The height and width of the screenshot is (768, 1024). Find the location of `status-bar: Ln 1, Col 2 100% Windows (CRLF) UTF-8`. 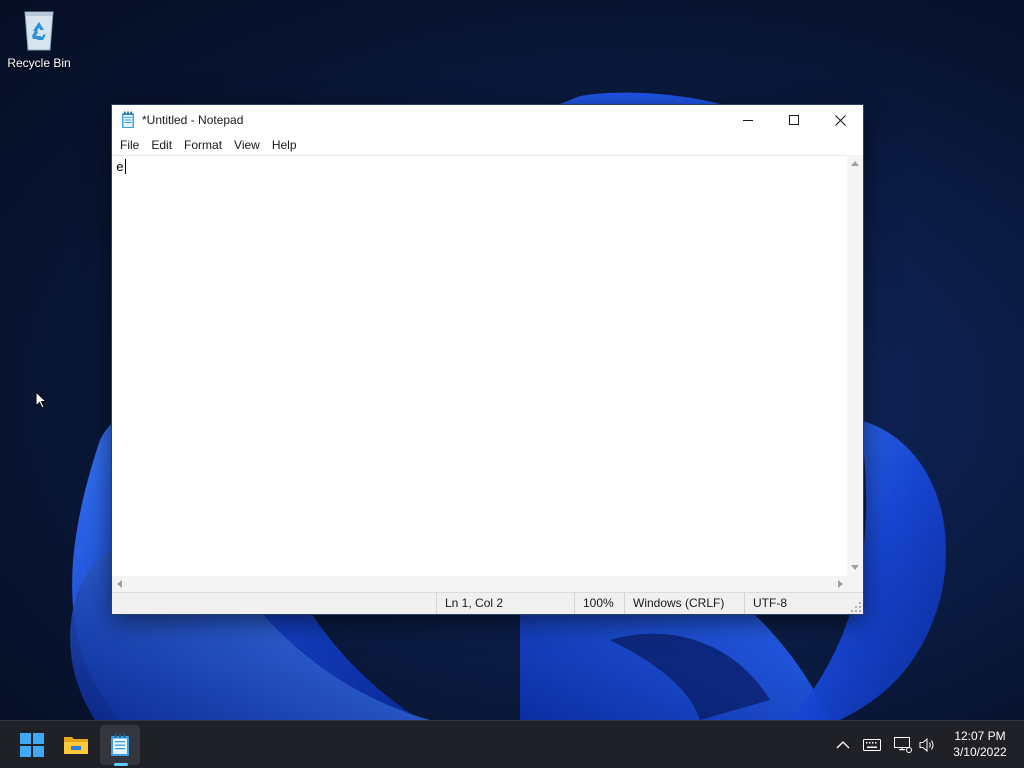

status-bar: Ln 1, Col 2 100% Windows (CRLF) UTF-8 is located at coordinates (487, 603).